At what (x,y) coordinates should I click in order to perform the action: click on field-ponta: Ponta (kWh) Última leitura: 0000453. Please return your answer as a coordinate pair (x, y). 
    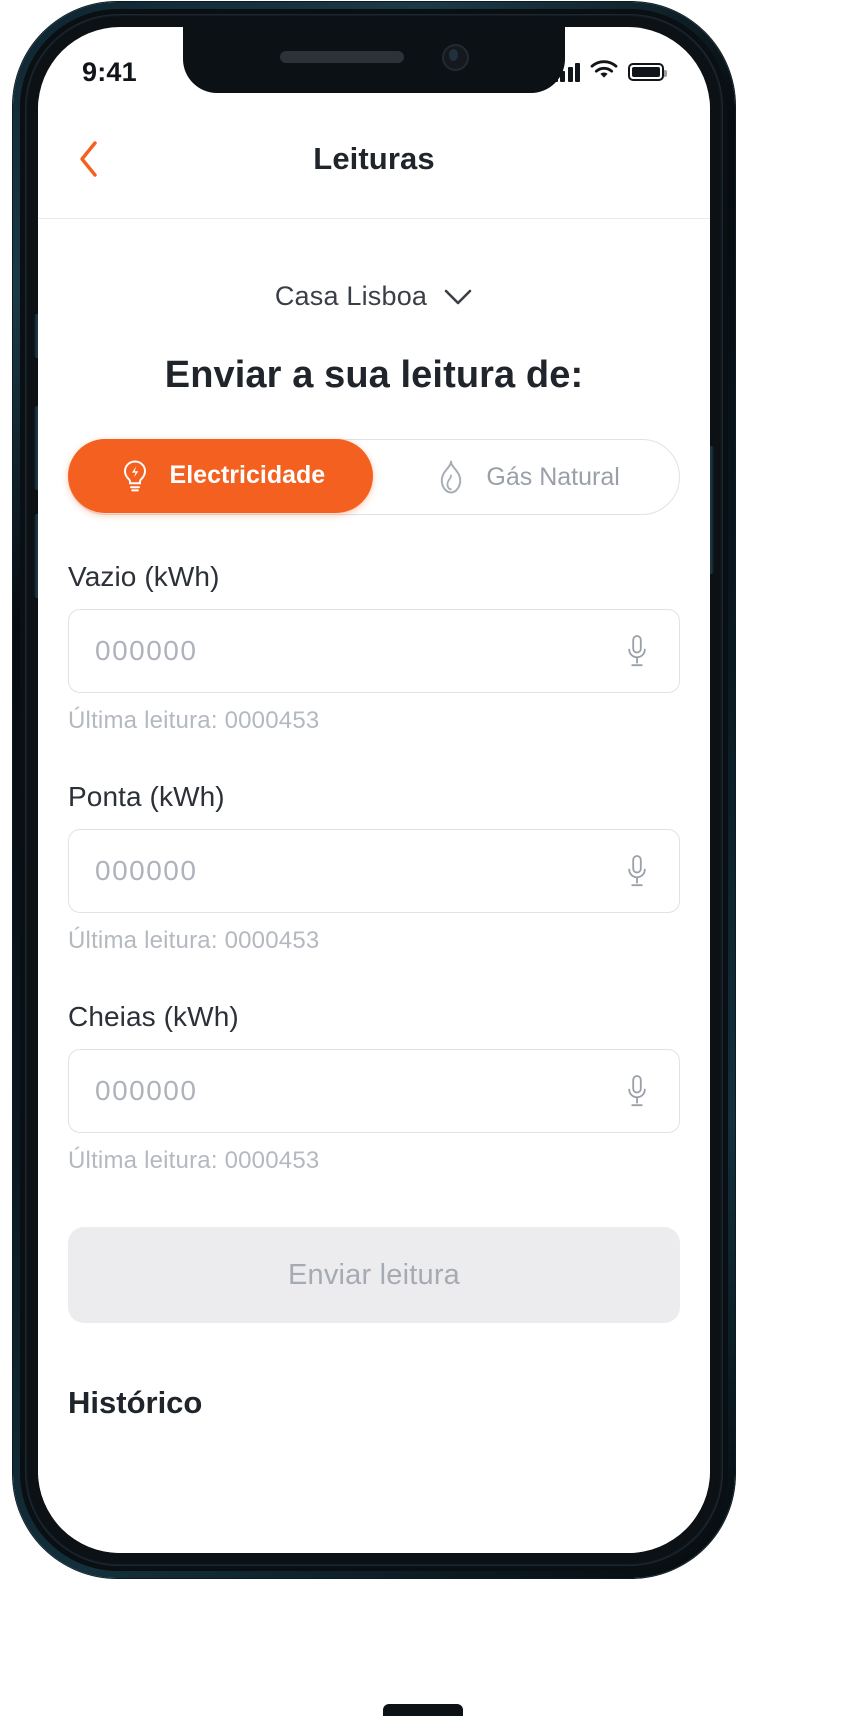
    Looking at the image, I should click on (374, 868).